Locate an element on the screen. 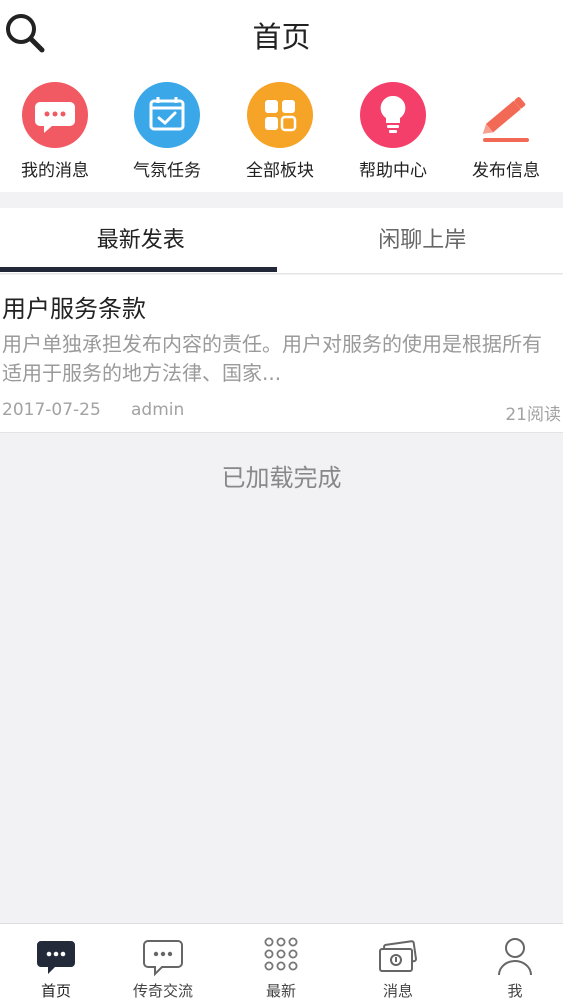 This screenshot has height=1000, width=563. quick-link-label: 我的消息 is located at coordinates (55, 171).